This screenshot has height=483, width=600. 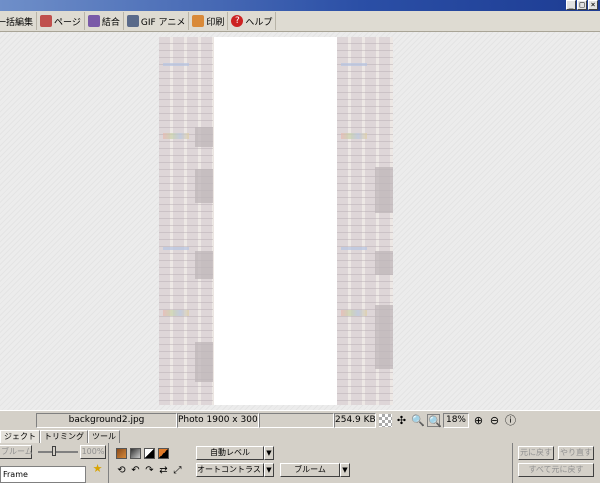 What do you see at coordinates (401, 420) in the screenshot?
I see `fit-window-icon: ✣` at bounding box center [401, 420].